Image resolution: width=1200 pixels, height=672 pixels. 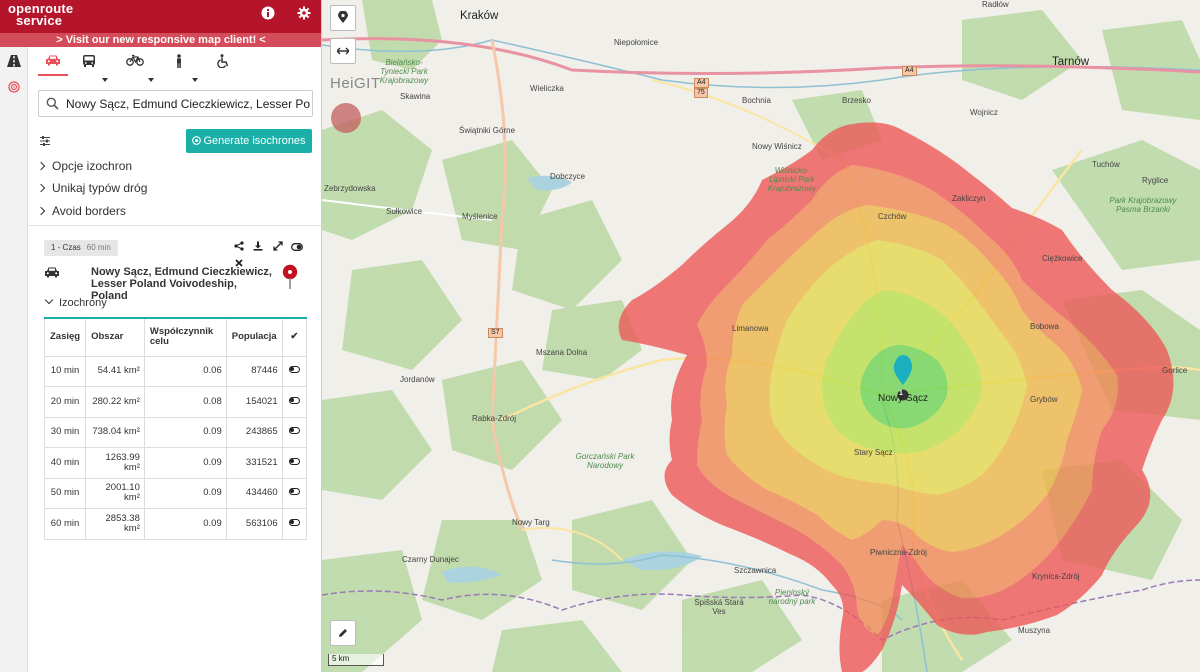 What do you see at coordinates (290, 278) in the screenshot?
I see `map-pin-icon` at bounding box center [290, 278].